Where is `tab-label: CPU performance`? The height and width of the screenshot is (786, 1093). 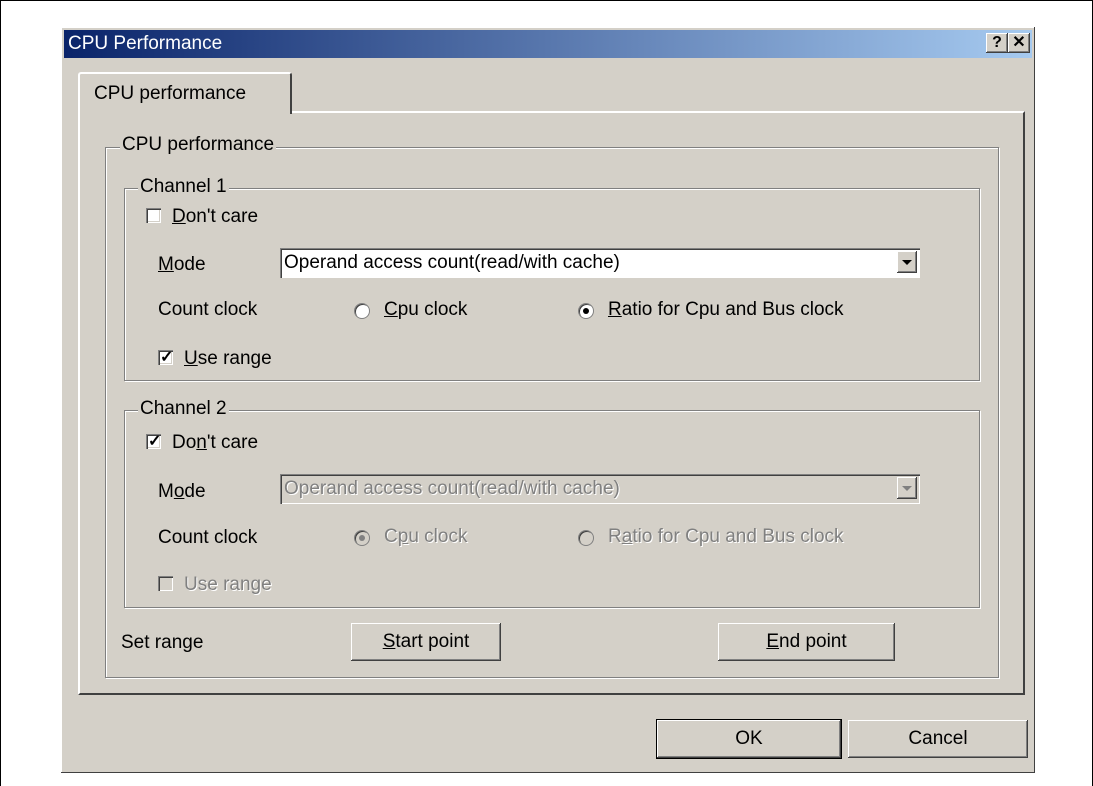 tab-label: CPU performance is located at coordinates (170, 93).